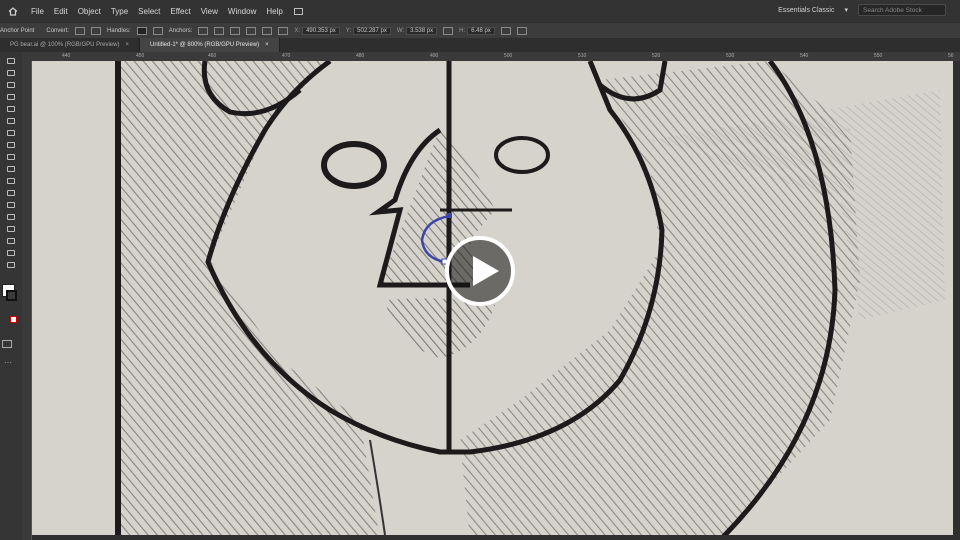 This screenshot has height=540, width=960. What do you see at coordinates (11, 229) in the screenshot?
I see `gradient-tool-icon` at bounding box center [11, 229].